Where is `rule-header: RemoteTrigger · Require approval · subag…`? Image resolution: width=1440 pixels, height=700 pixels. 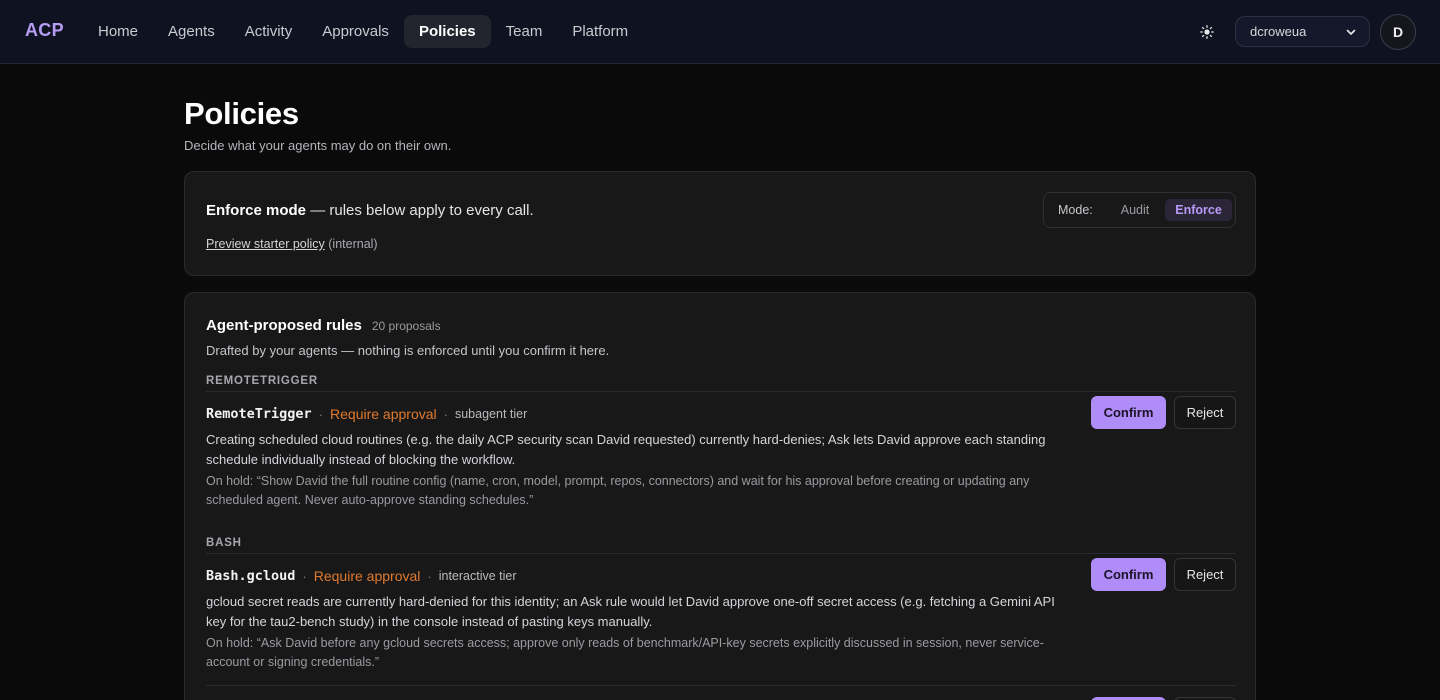 rule-header: RemoteTrigger · Require approval · subag… is located at coordinates (721, 414).